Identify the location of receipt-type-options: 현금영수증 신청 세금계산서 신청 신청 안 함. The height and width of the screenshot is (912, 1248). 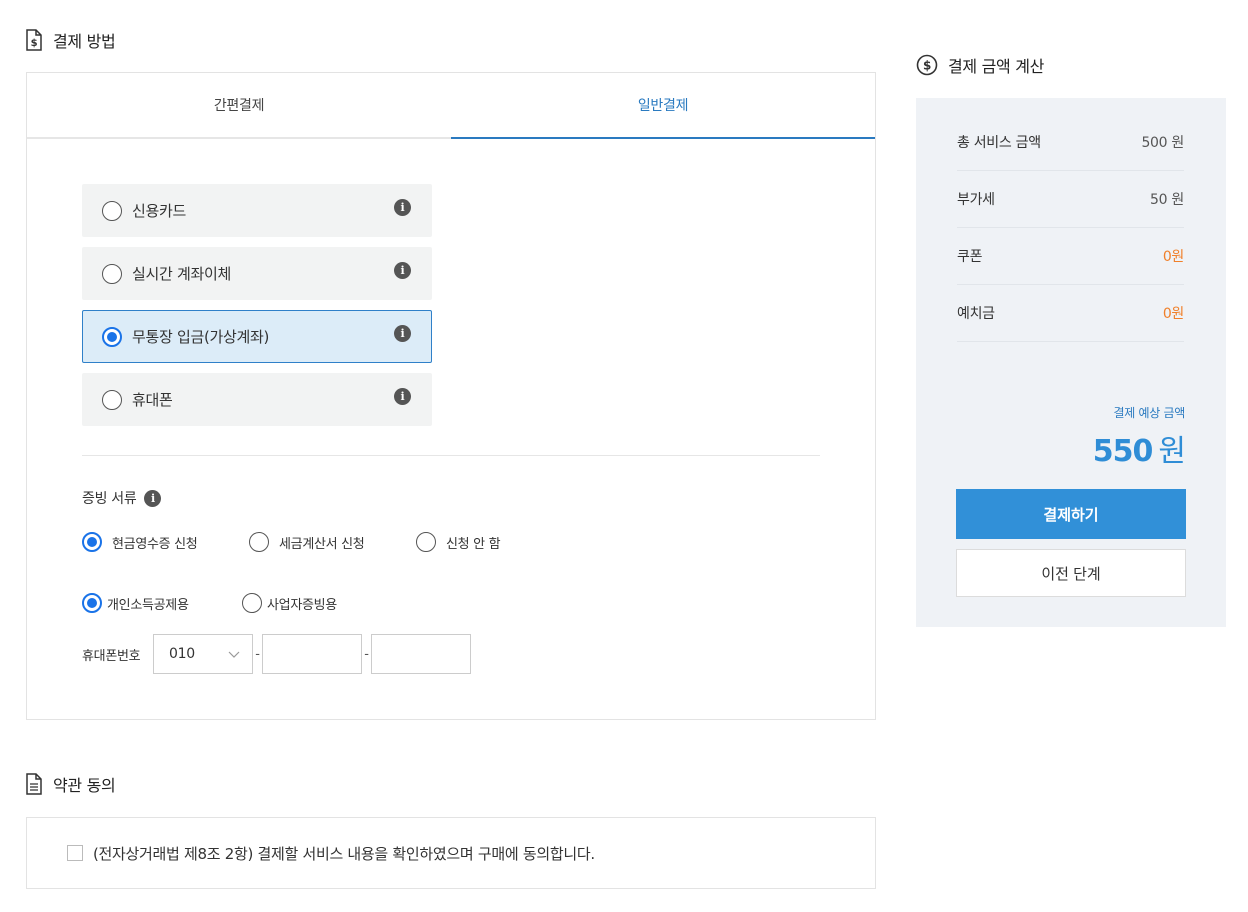
(291, 542).